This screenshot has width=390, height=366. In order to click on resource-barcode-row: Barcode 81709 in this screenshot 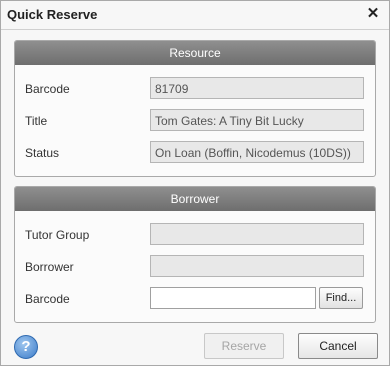, I will do `click(195, 89)`.